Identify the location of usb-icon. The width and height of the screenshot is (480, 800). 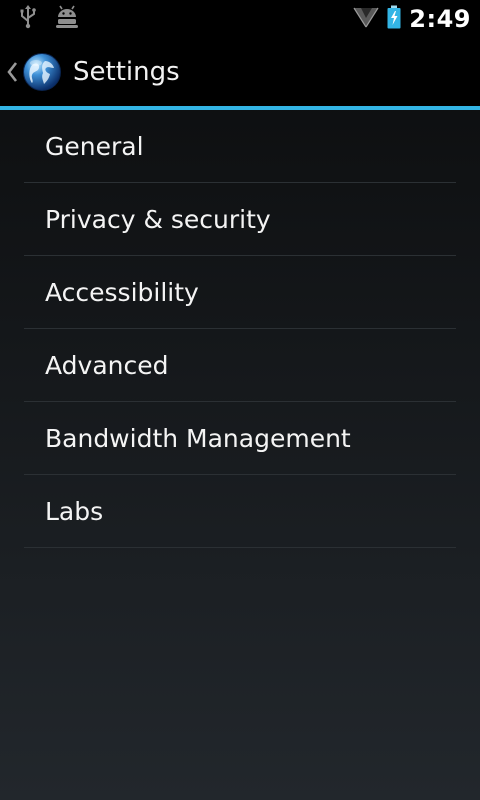
(28, 19).